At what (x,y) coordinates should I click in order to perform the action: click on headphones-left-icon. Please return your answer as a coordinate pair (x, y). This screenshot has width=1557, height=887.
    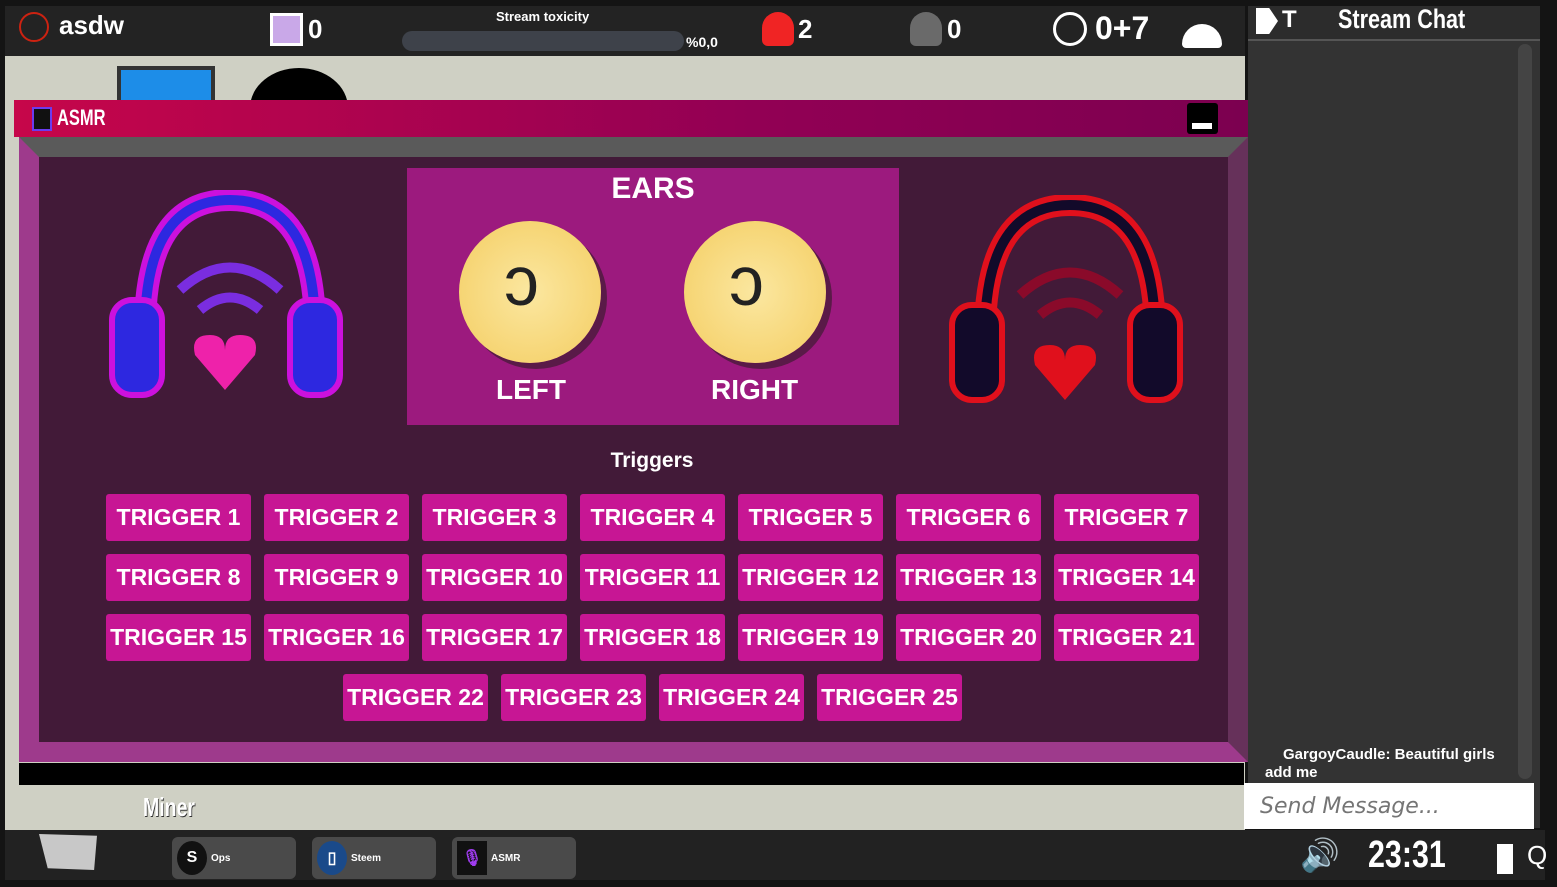
    Looking at the image, I should click on (230, 302).